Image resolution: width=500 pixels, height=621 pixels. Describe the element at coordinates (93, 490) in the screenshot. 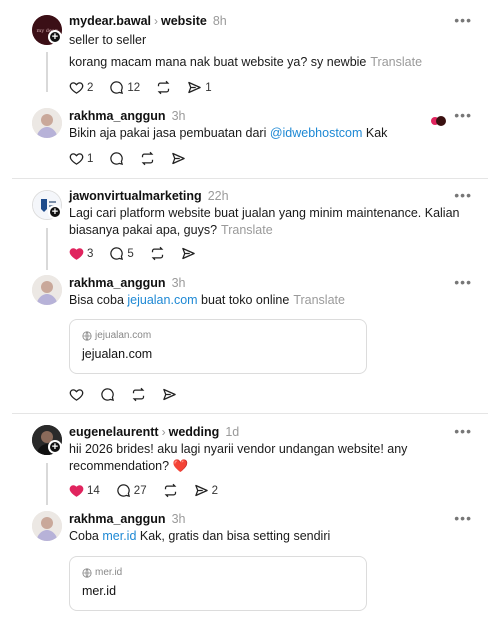

I see `like-count: 14` at that location.